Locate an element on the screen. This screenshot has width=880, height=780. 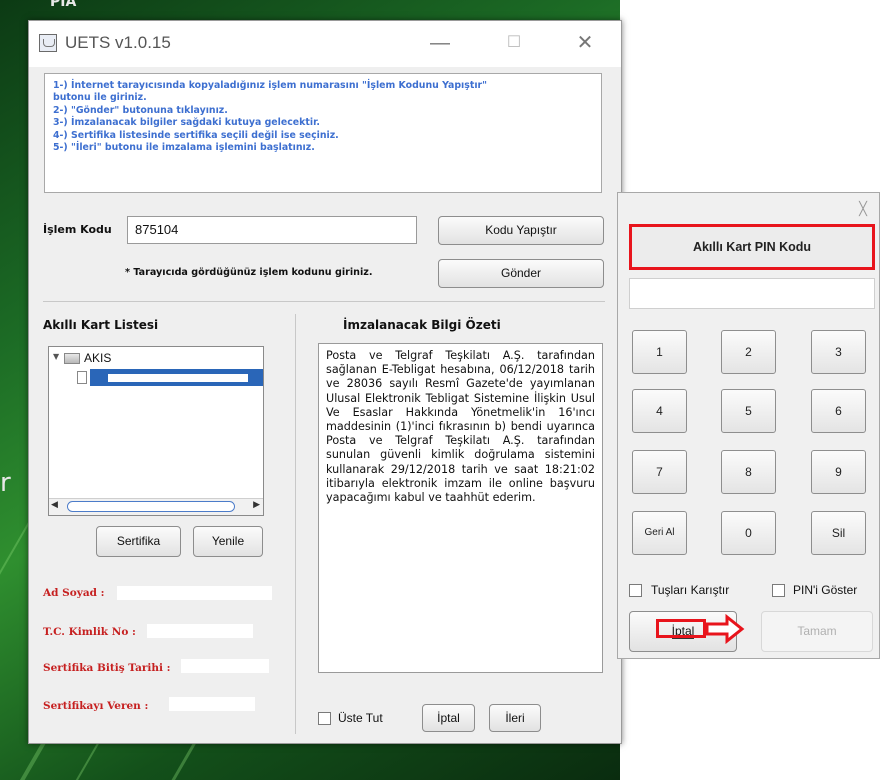
sertifika-veren-value-masked is located at coordinates (212, 704).